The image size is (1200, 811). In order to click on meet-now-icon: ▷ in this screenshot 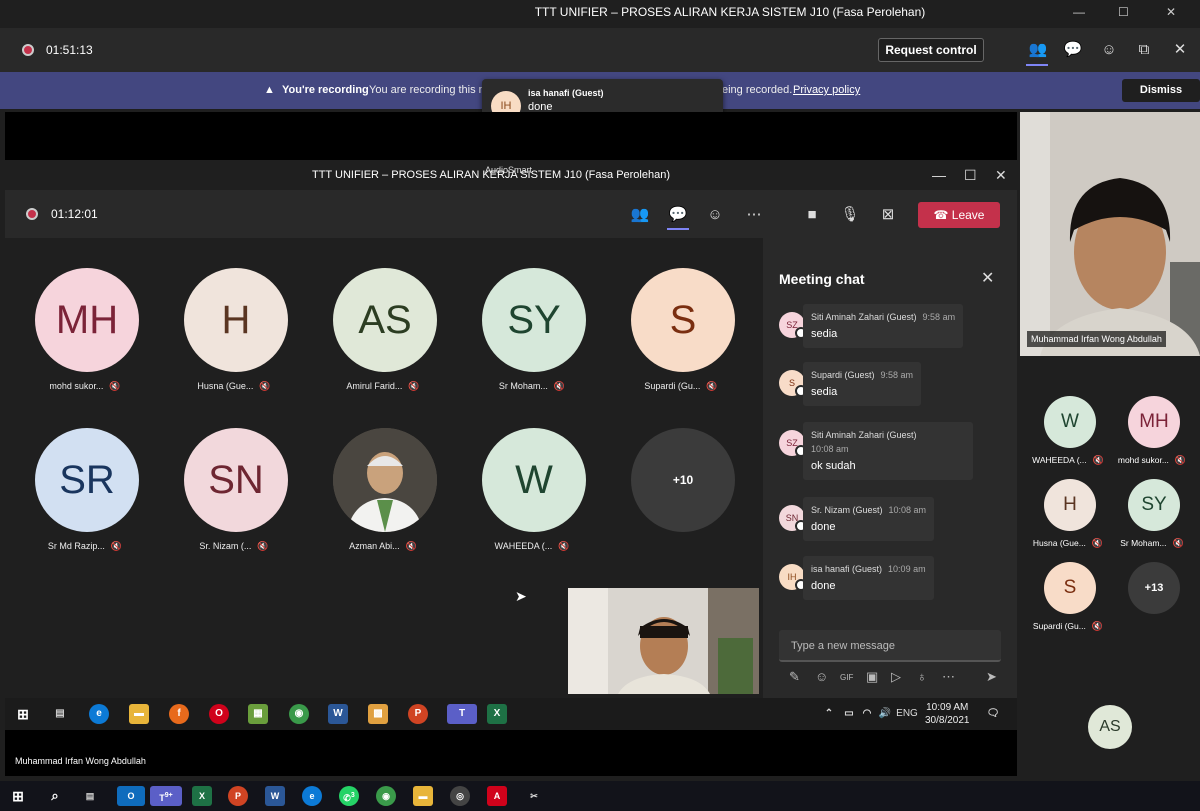, I will do `click(896, 677)`.